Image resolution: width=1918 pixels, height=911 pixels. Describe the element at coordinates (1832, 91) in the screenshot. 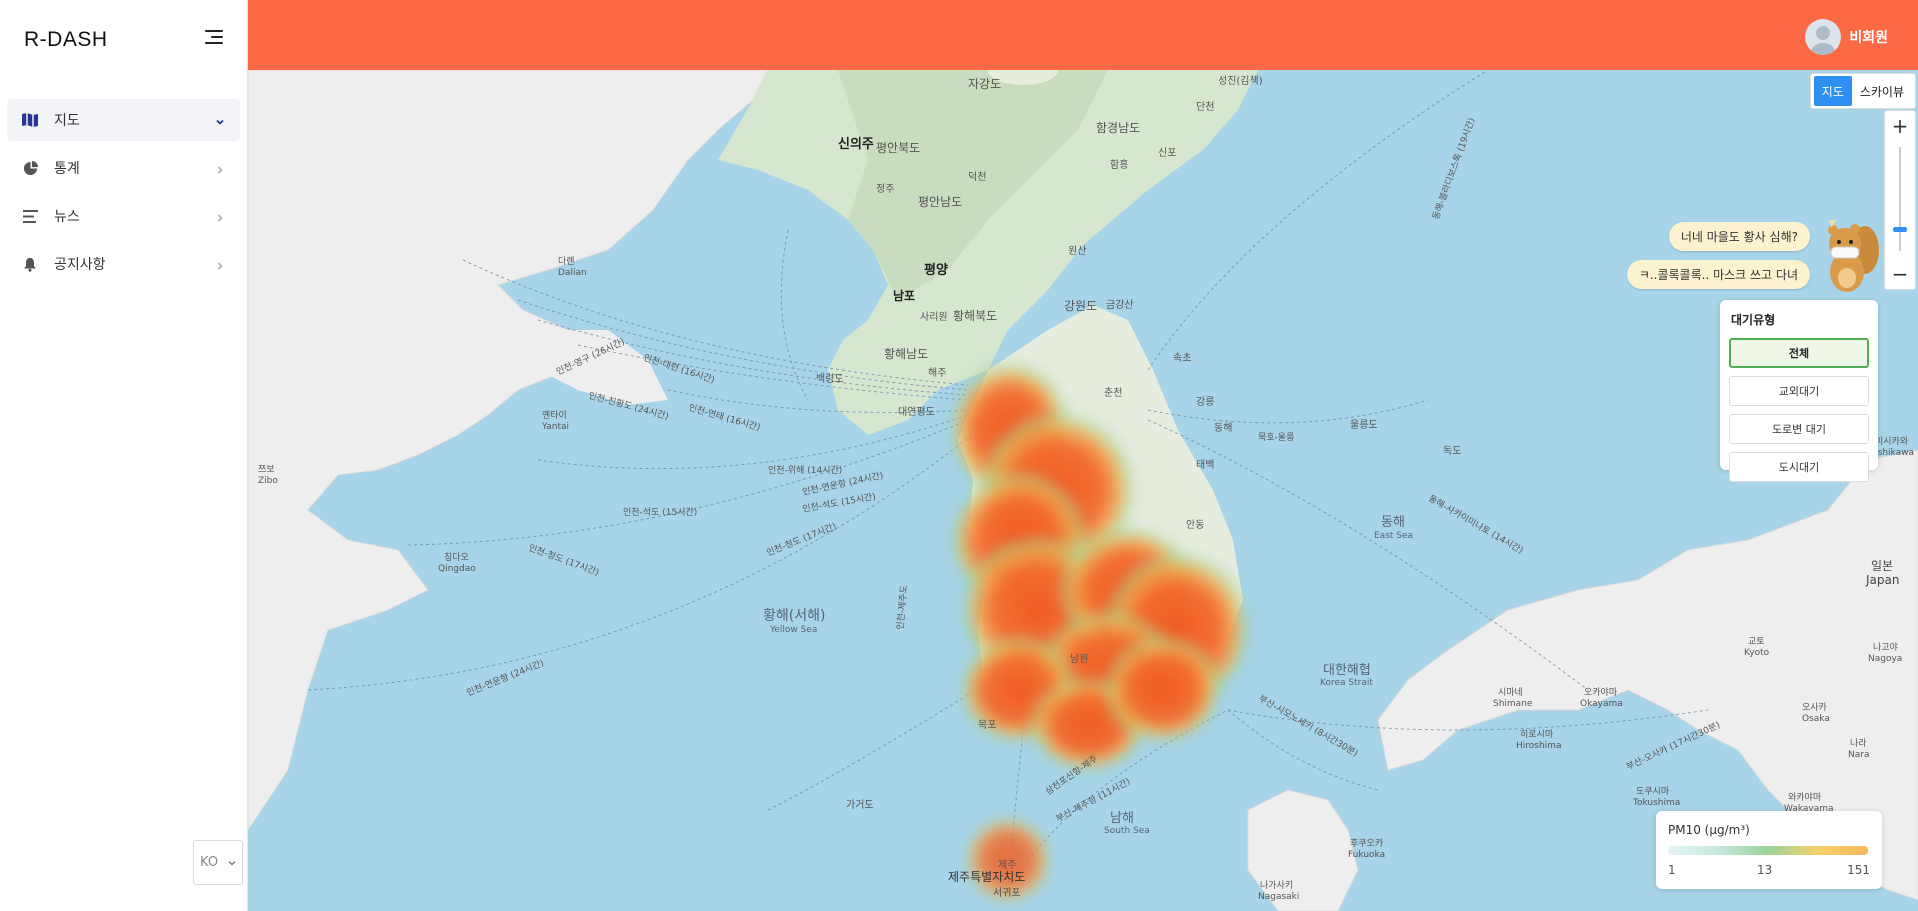

I see `map-view-button: 지도` at that location.